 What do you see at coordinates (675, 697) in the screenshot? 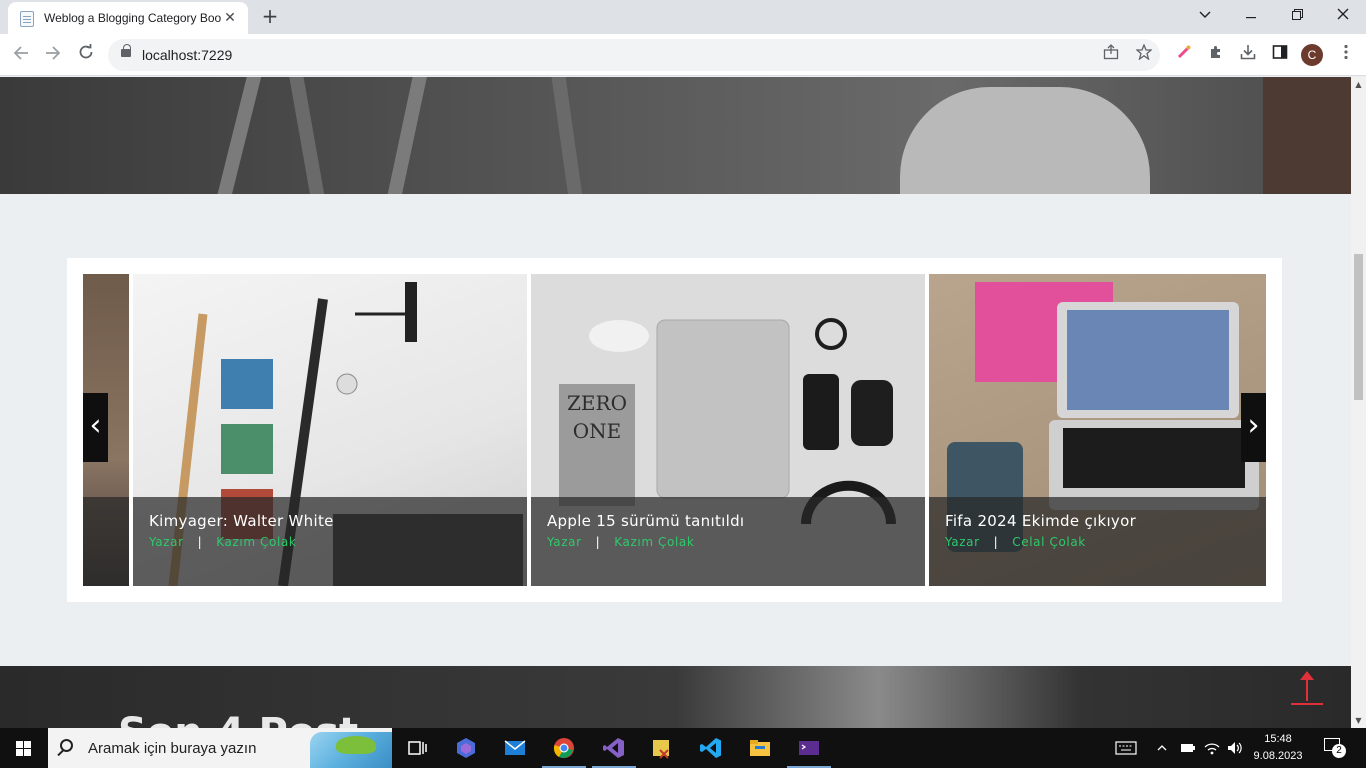
I see `section-banner: Son 4 Post` at bounding box center [675, 697].